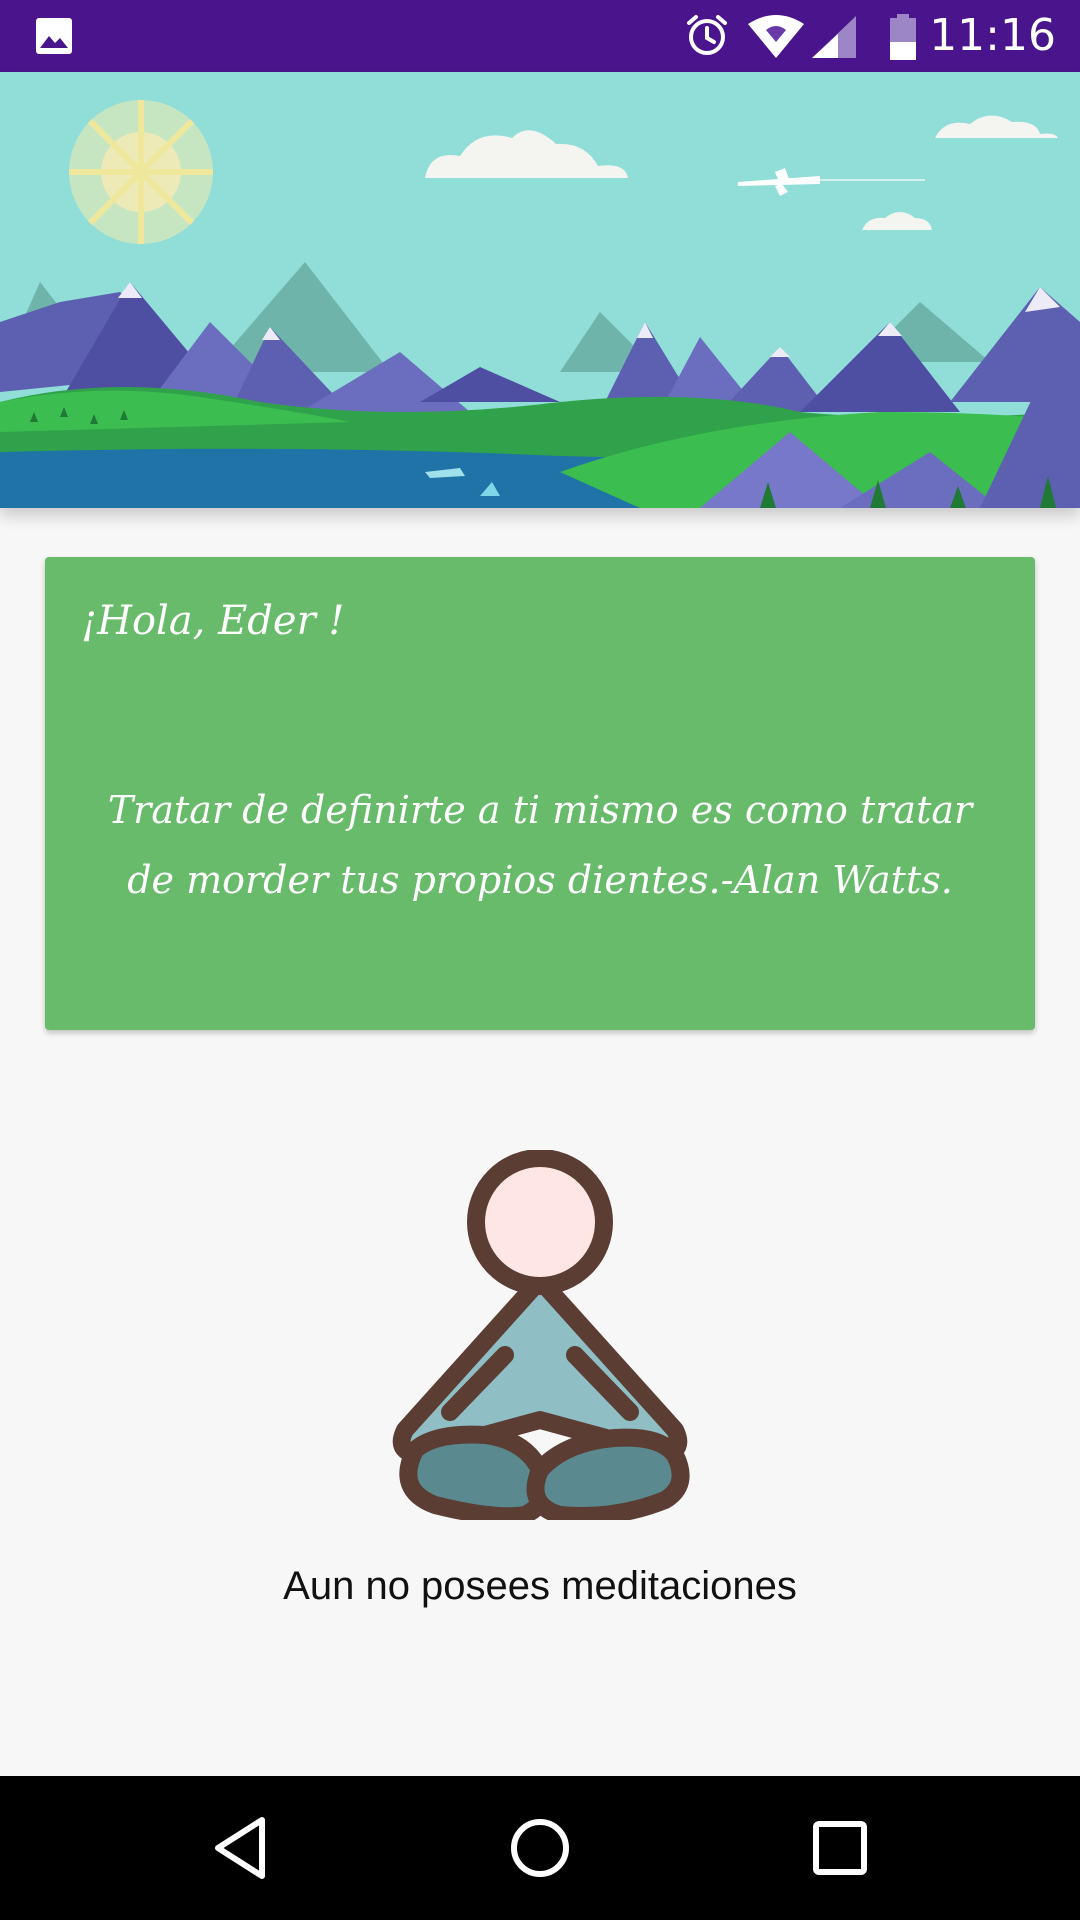  Describe the element at coordinates (54, 38) in the screenshot. I see `image-notification-icon` at that location.